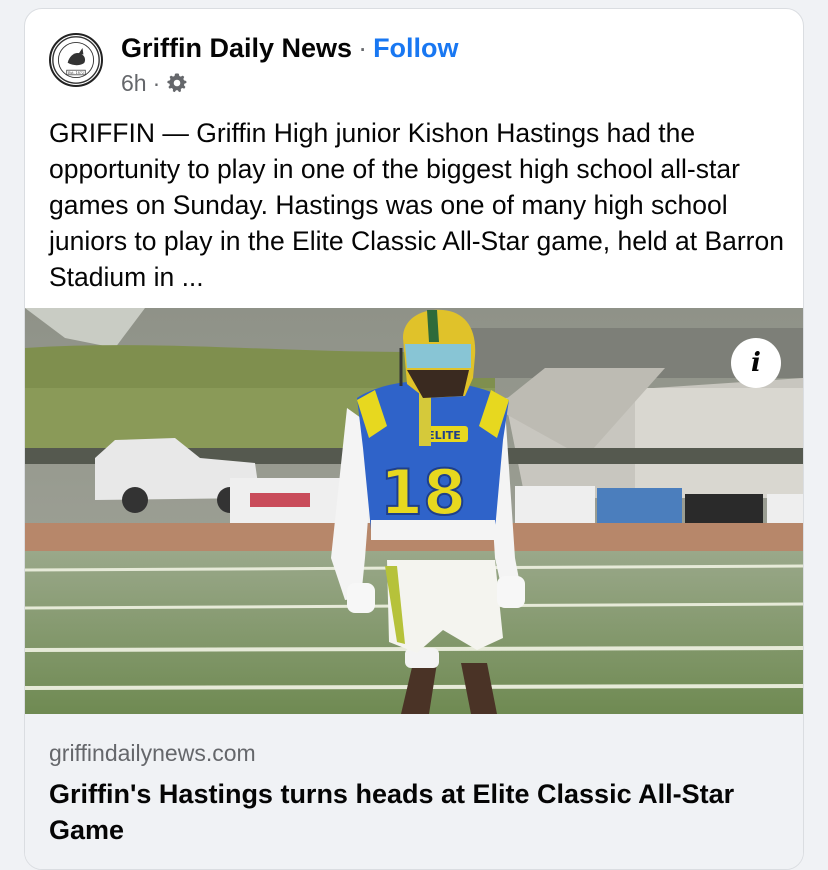 The height and width of the screenshot is (870, 828). What do you see at coordinates (76, 73) in the screenshot?
I see `avatar-caption: Est. 1872` at bounding box center [76, 73].